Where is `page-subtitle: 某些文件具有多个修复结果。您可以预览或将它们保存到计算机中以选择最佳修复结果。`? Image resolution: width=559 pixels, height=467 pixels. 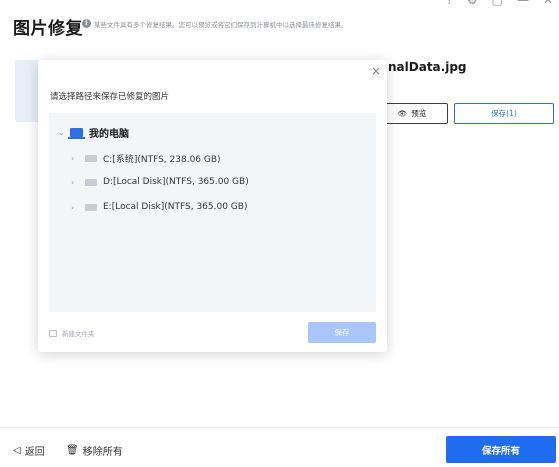 page-subtitle: 某些文件具有多个修复结果。您可以预览或将它们保存到计算机中以选择最佳修复结果。 is located at coordinates (221, 25).